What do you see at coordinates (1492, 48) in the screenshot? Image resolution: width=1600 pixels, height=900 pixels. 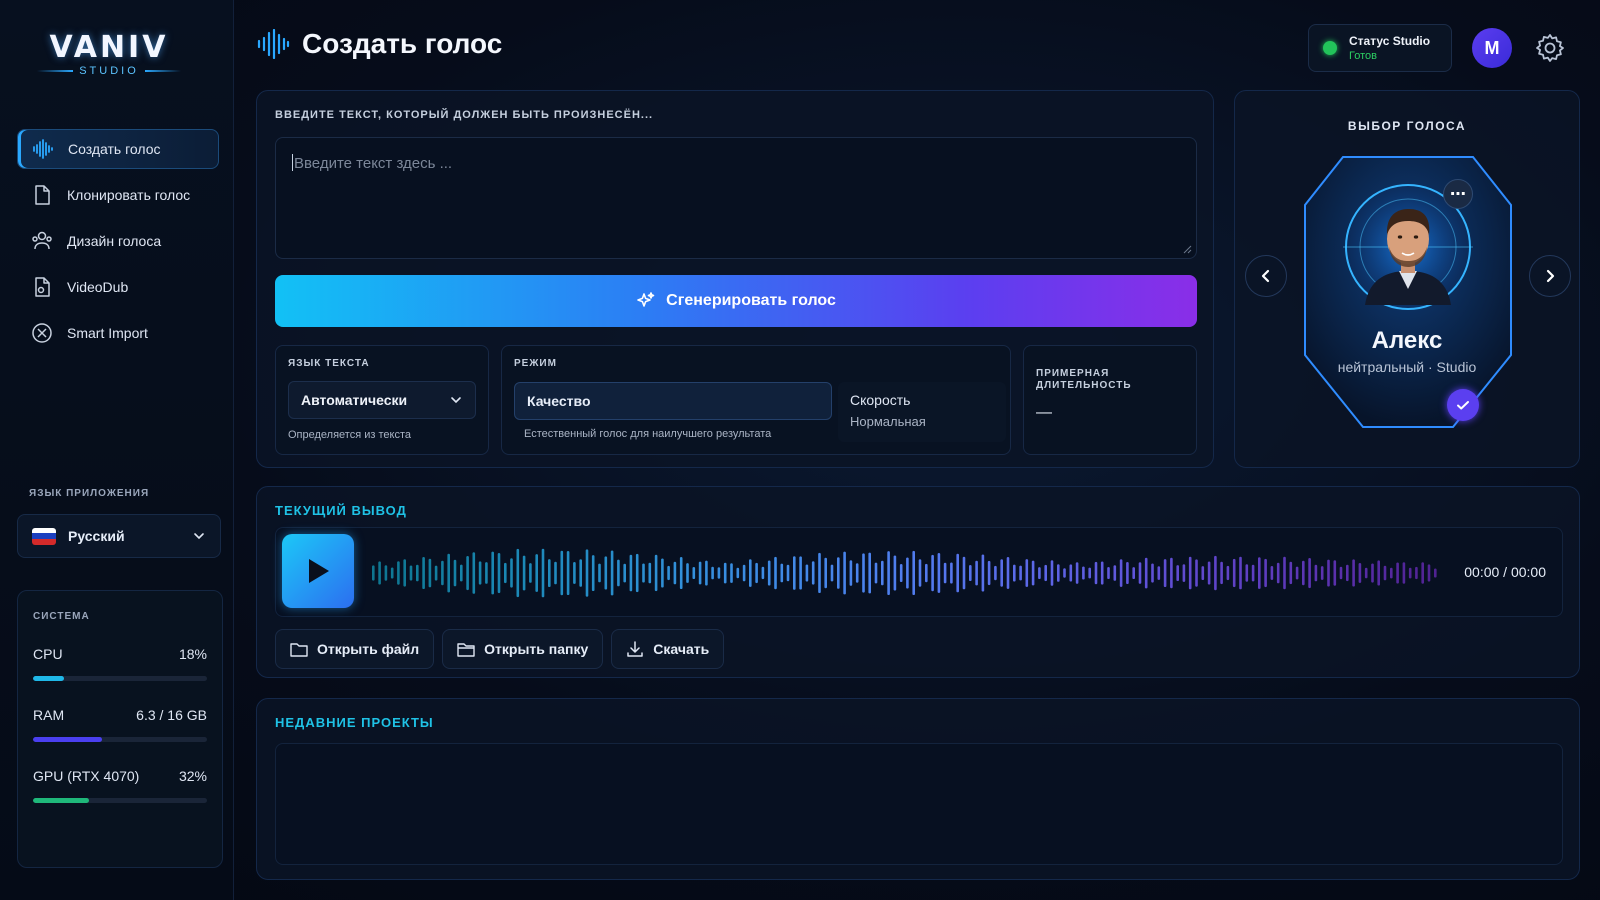 I see `user-avatar: M` at bounding box center [1492, 48].